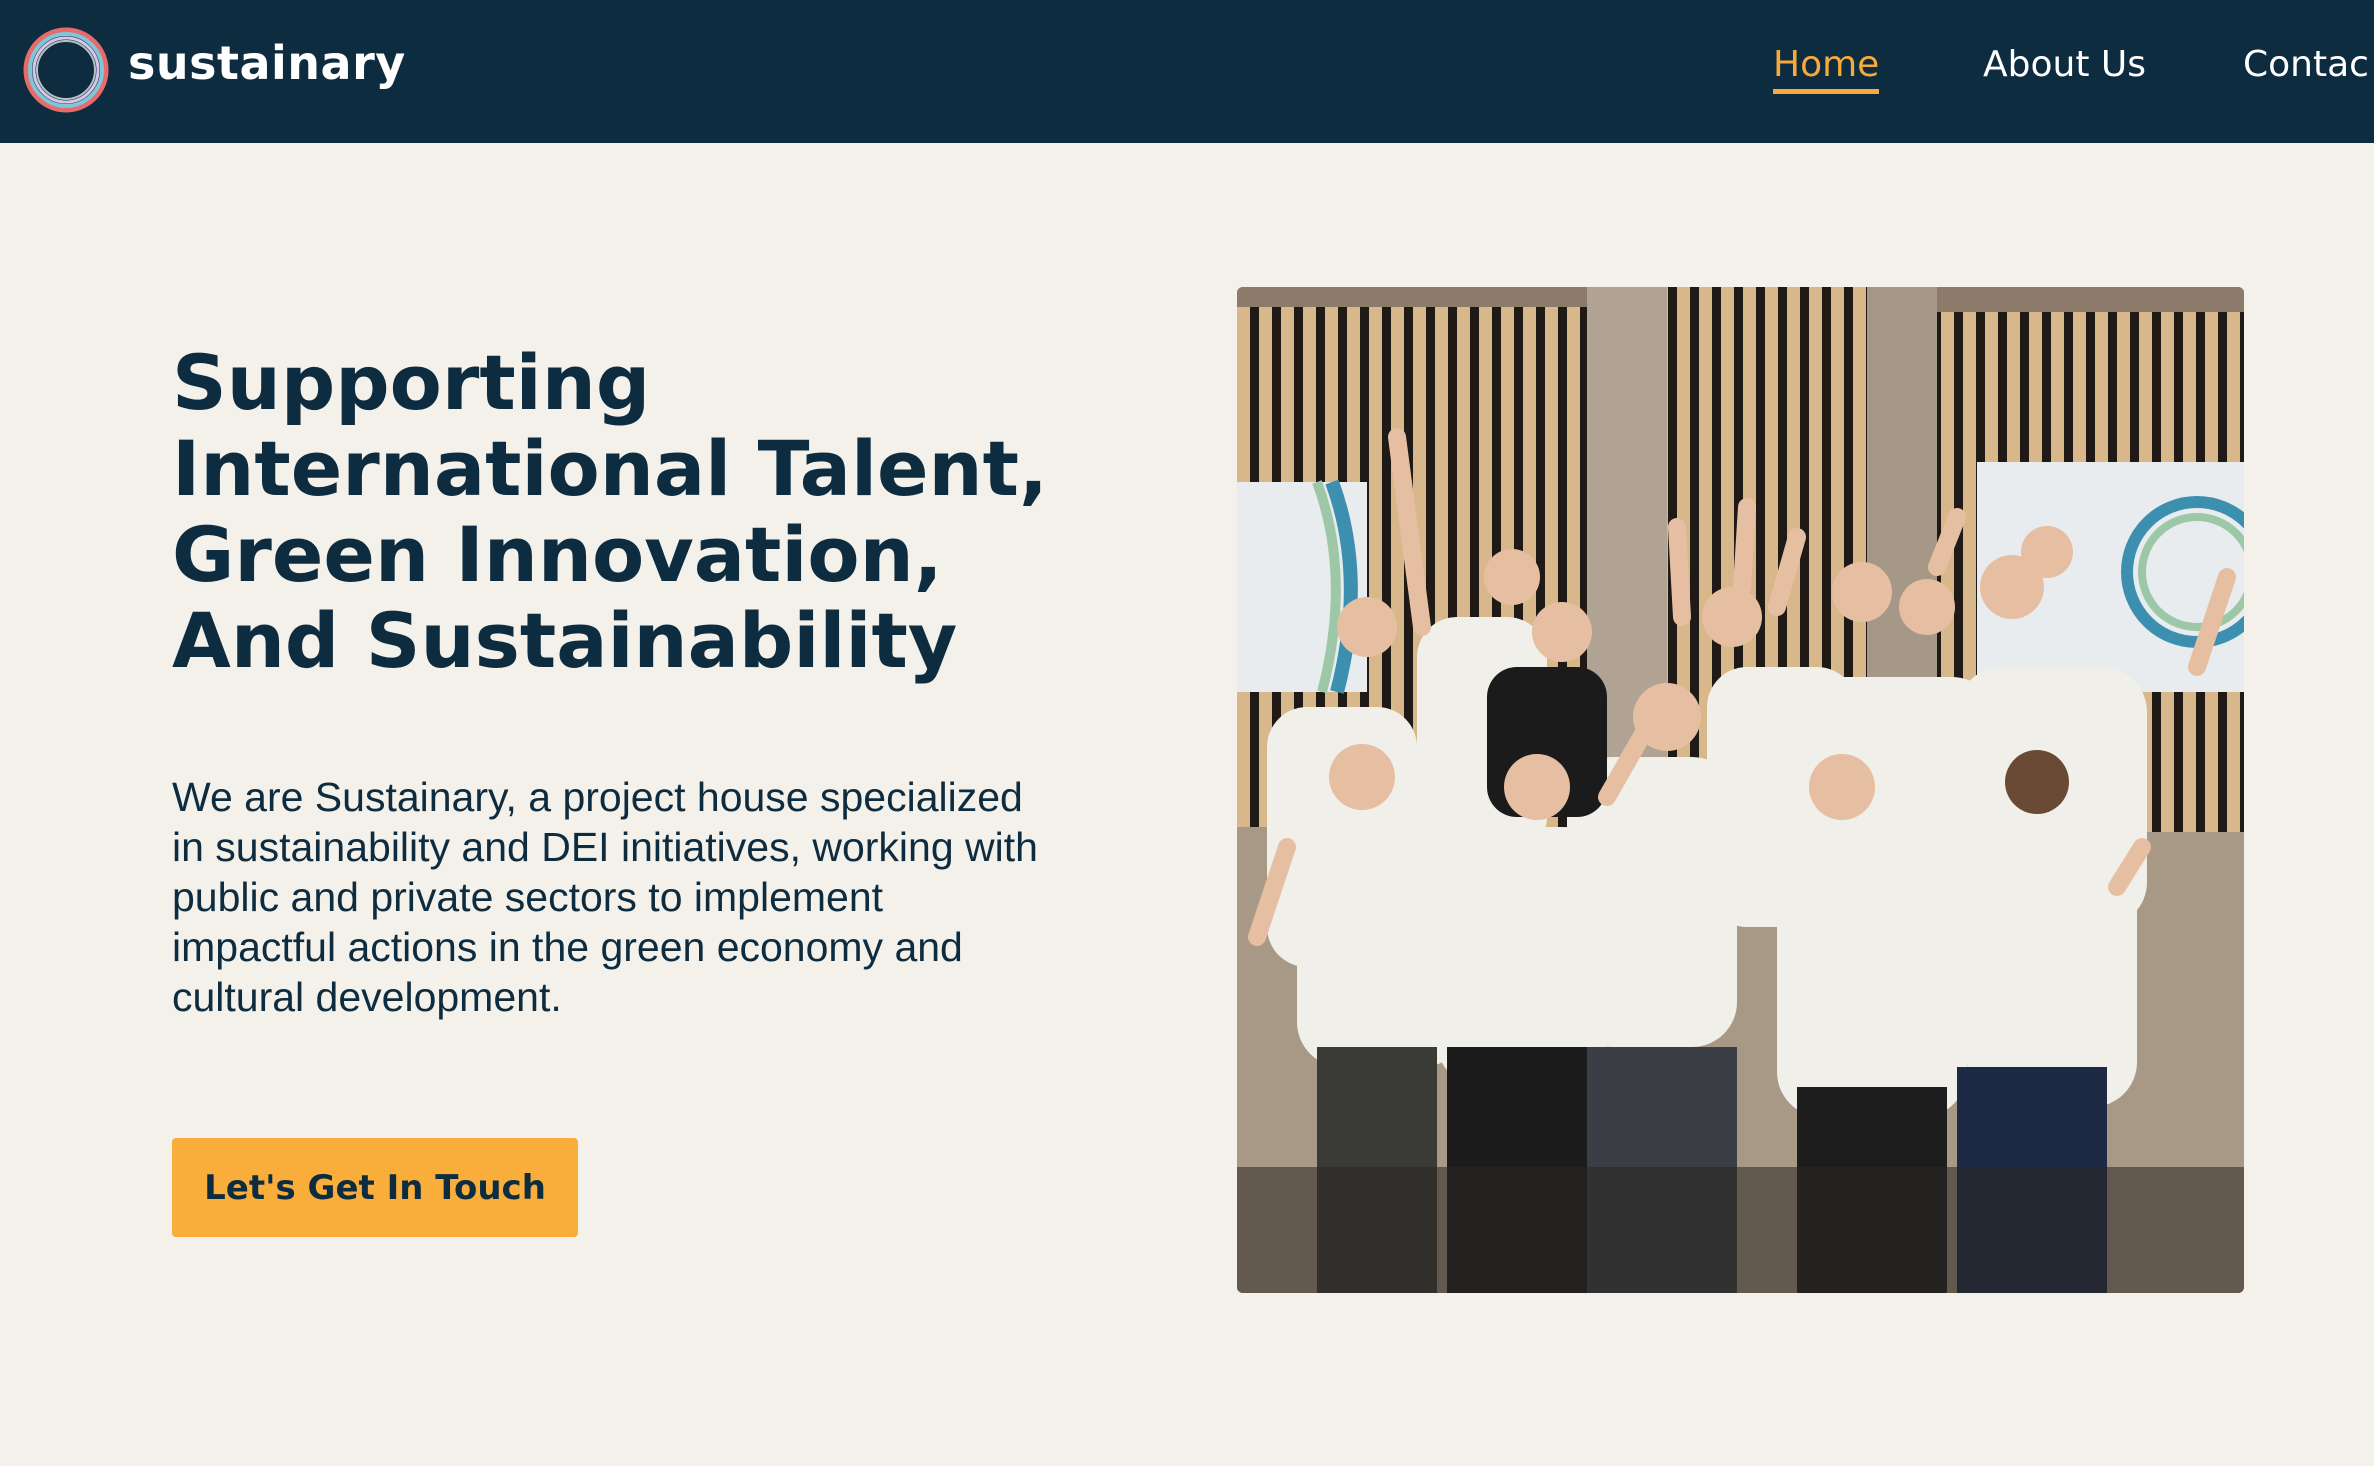  I want to click on brand-name: sustainary, so click(267, 63).